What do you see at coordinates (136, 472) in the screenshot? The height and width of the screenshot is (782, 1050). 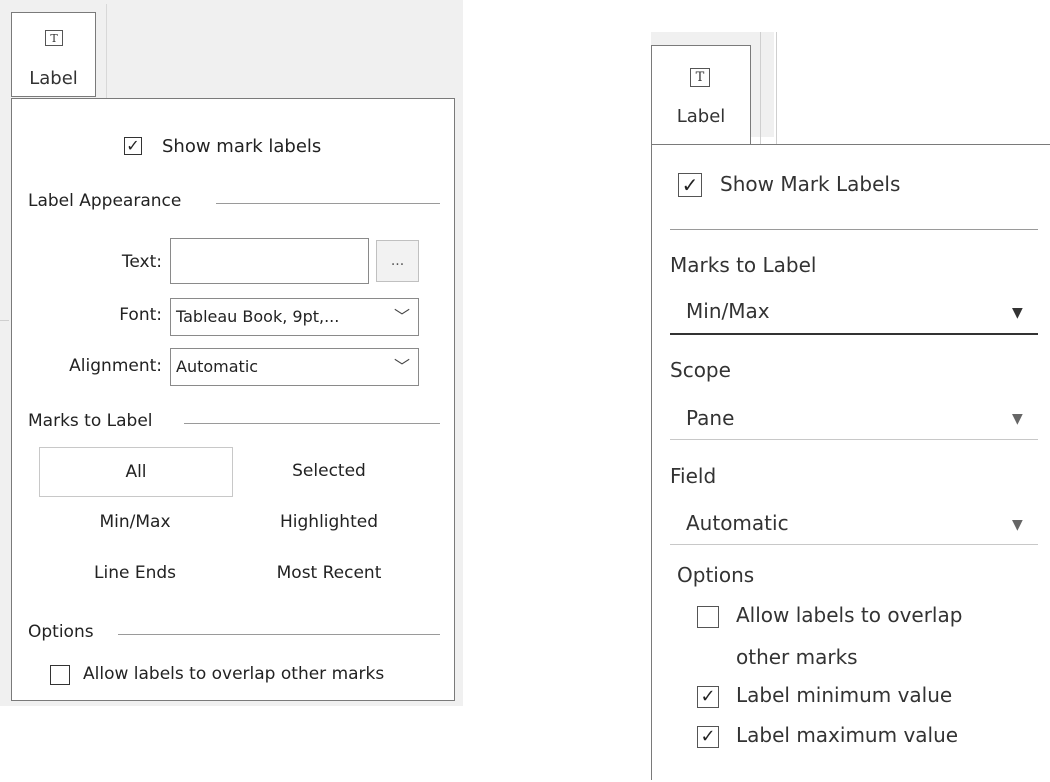 I see `marks-option-all: All` at bounding box center [136, 472].